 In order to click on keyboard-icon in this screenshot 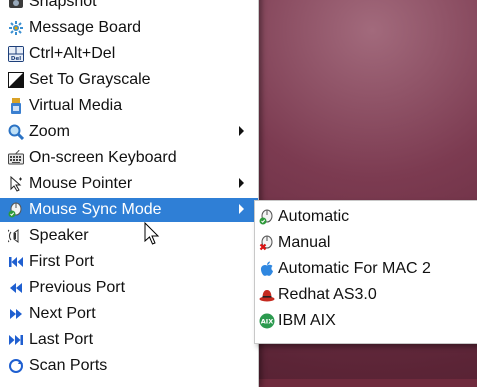, I will do `click(16, 158)`.